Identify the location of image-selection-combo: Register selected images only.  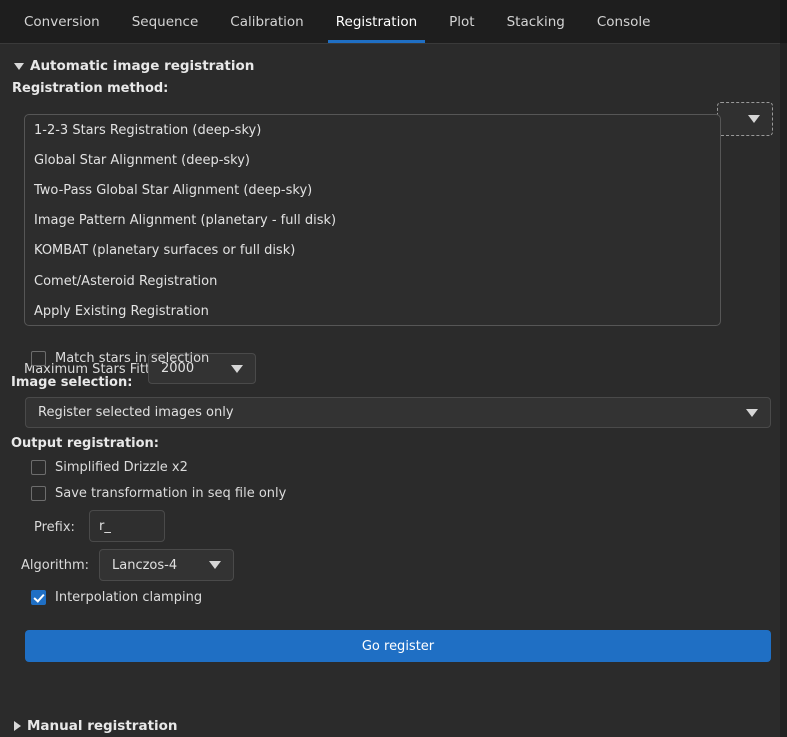
(398, 412).